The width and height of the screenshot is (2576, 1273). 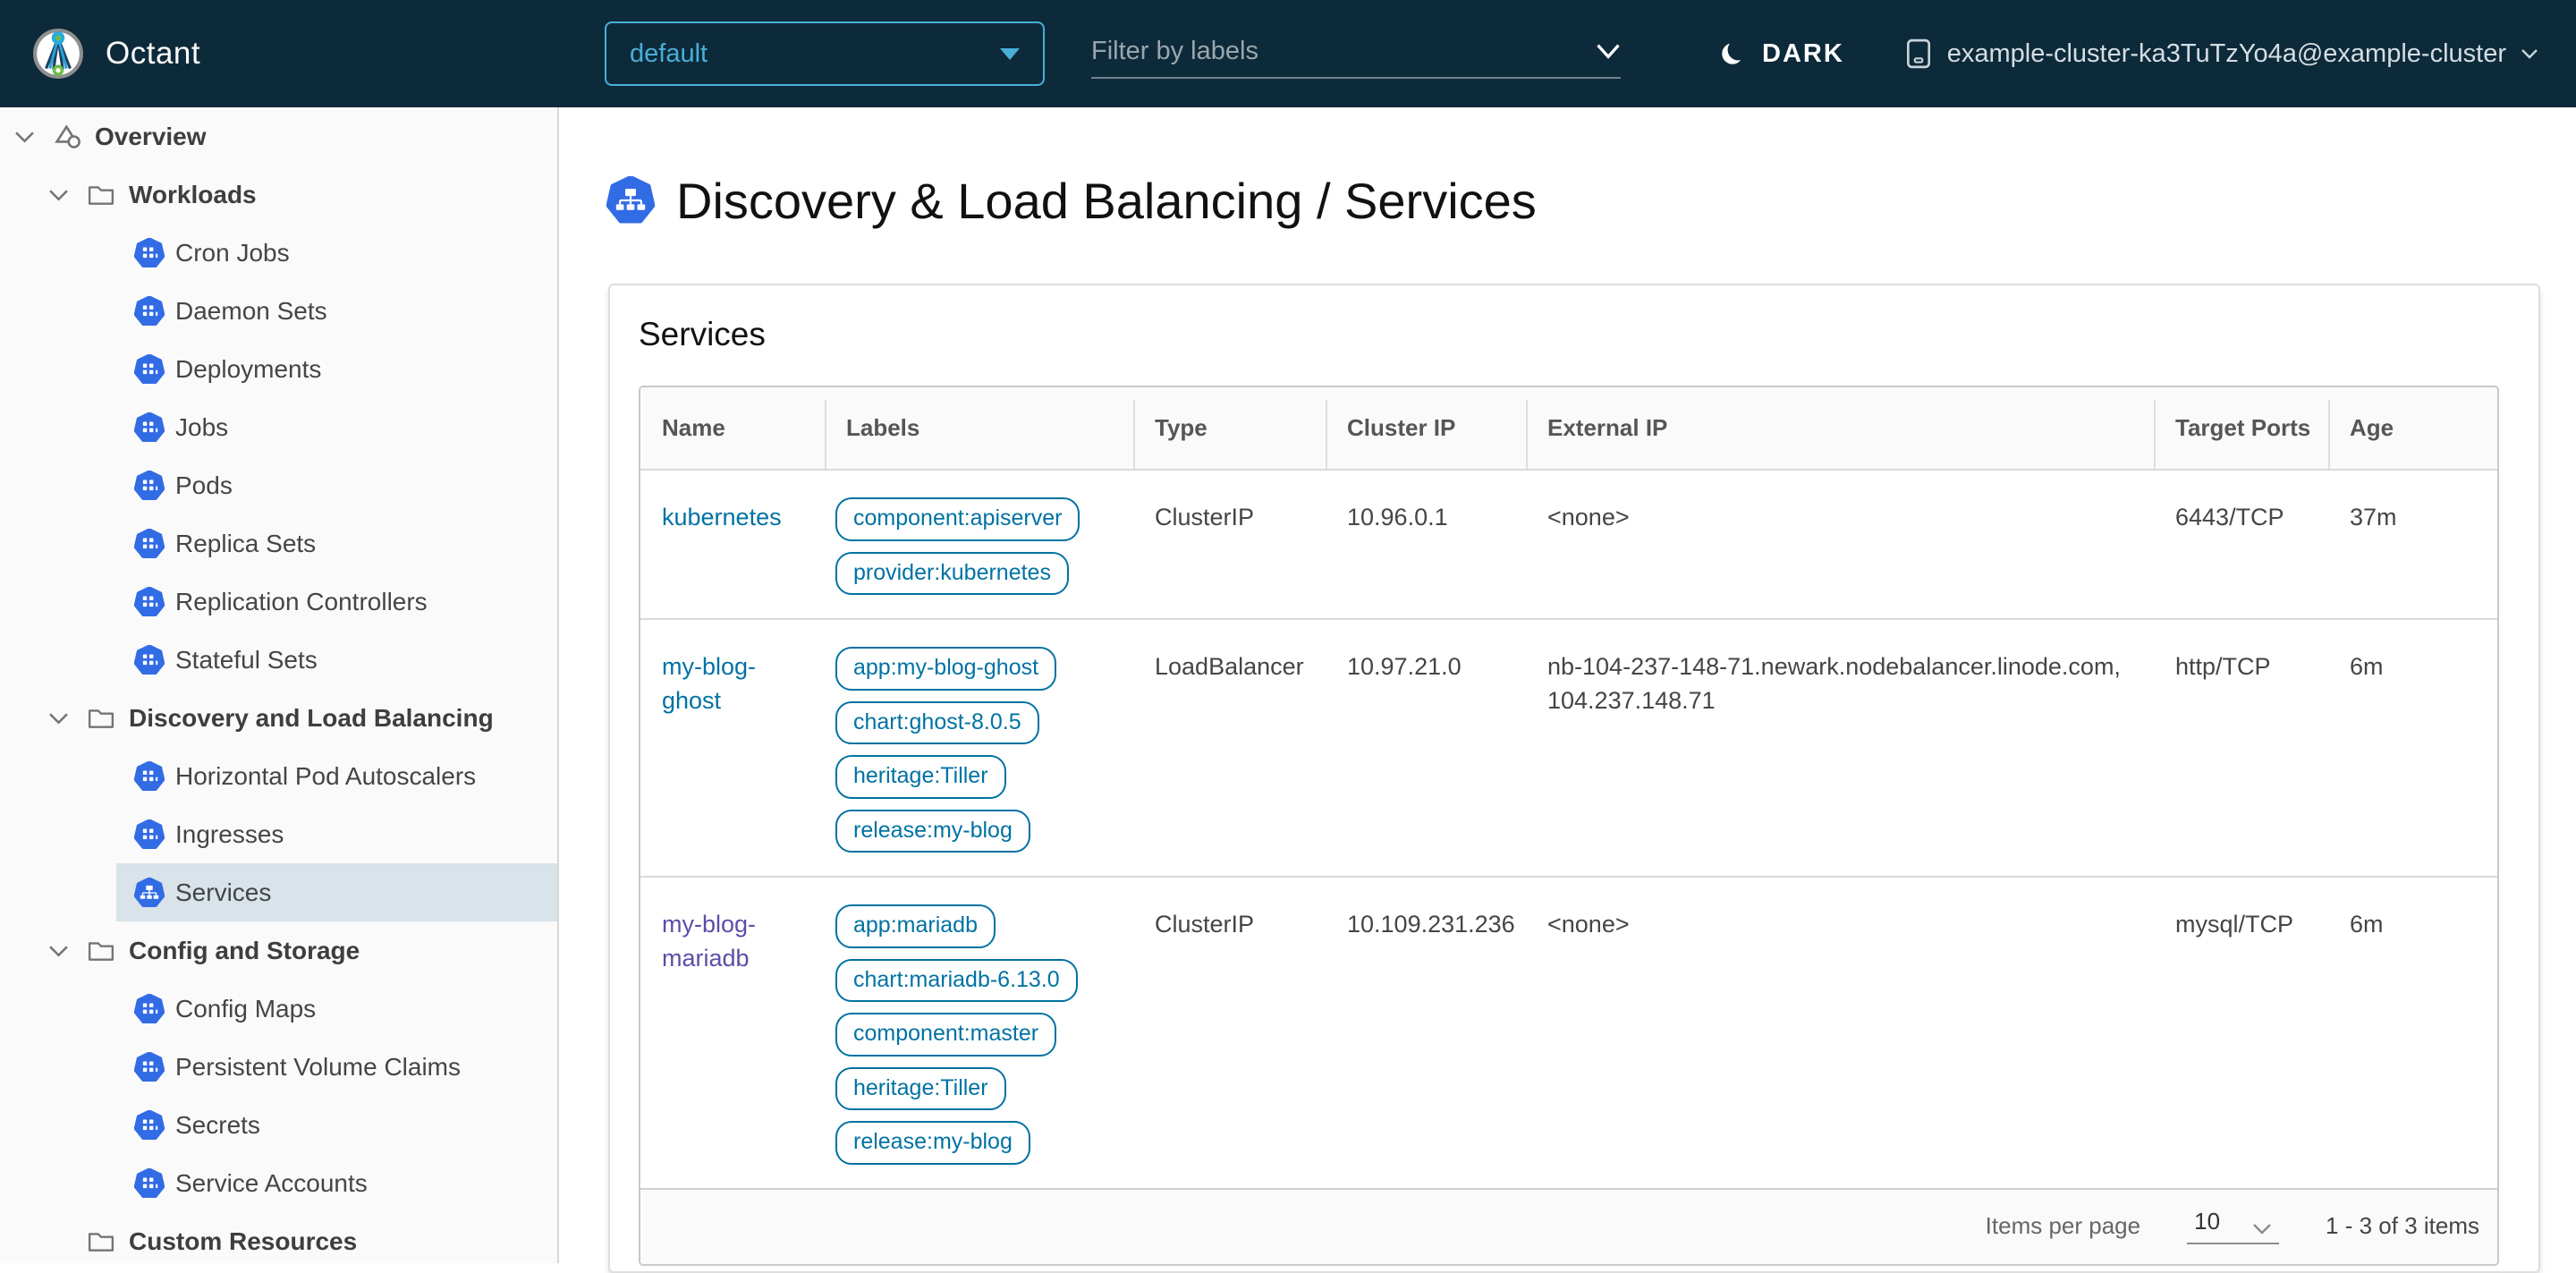 I want to click on sidebar-item-ingresses: Ingresses, so click(x=336, y=834).